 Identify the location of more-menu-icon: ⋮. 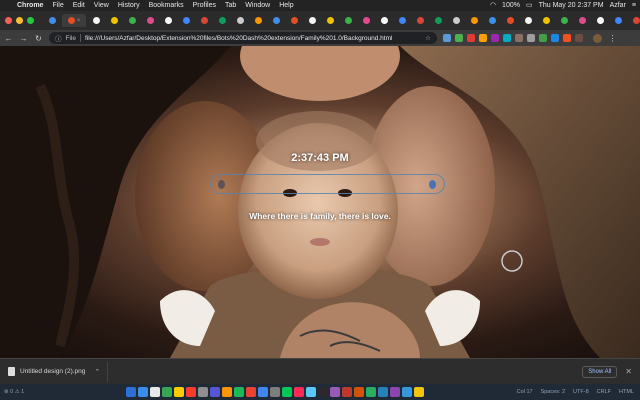
(612, 38).